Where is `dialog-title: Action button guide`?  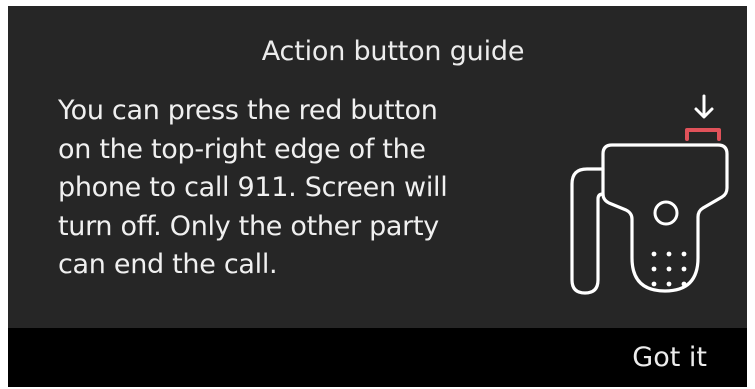
dialog-title: Action button guide is located at coordinates (393, 51).